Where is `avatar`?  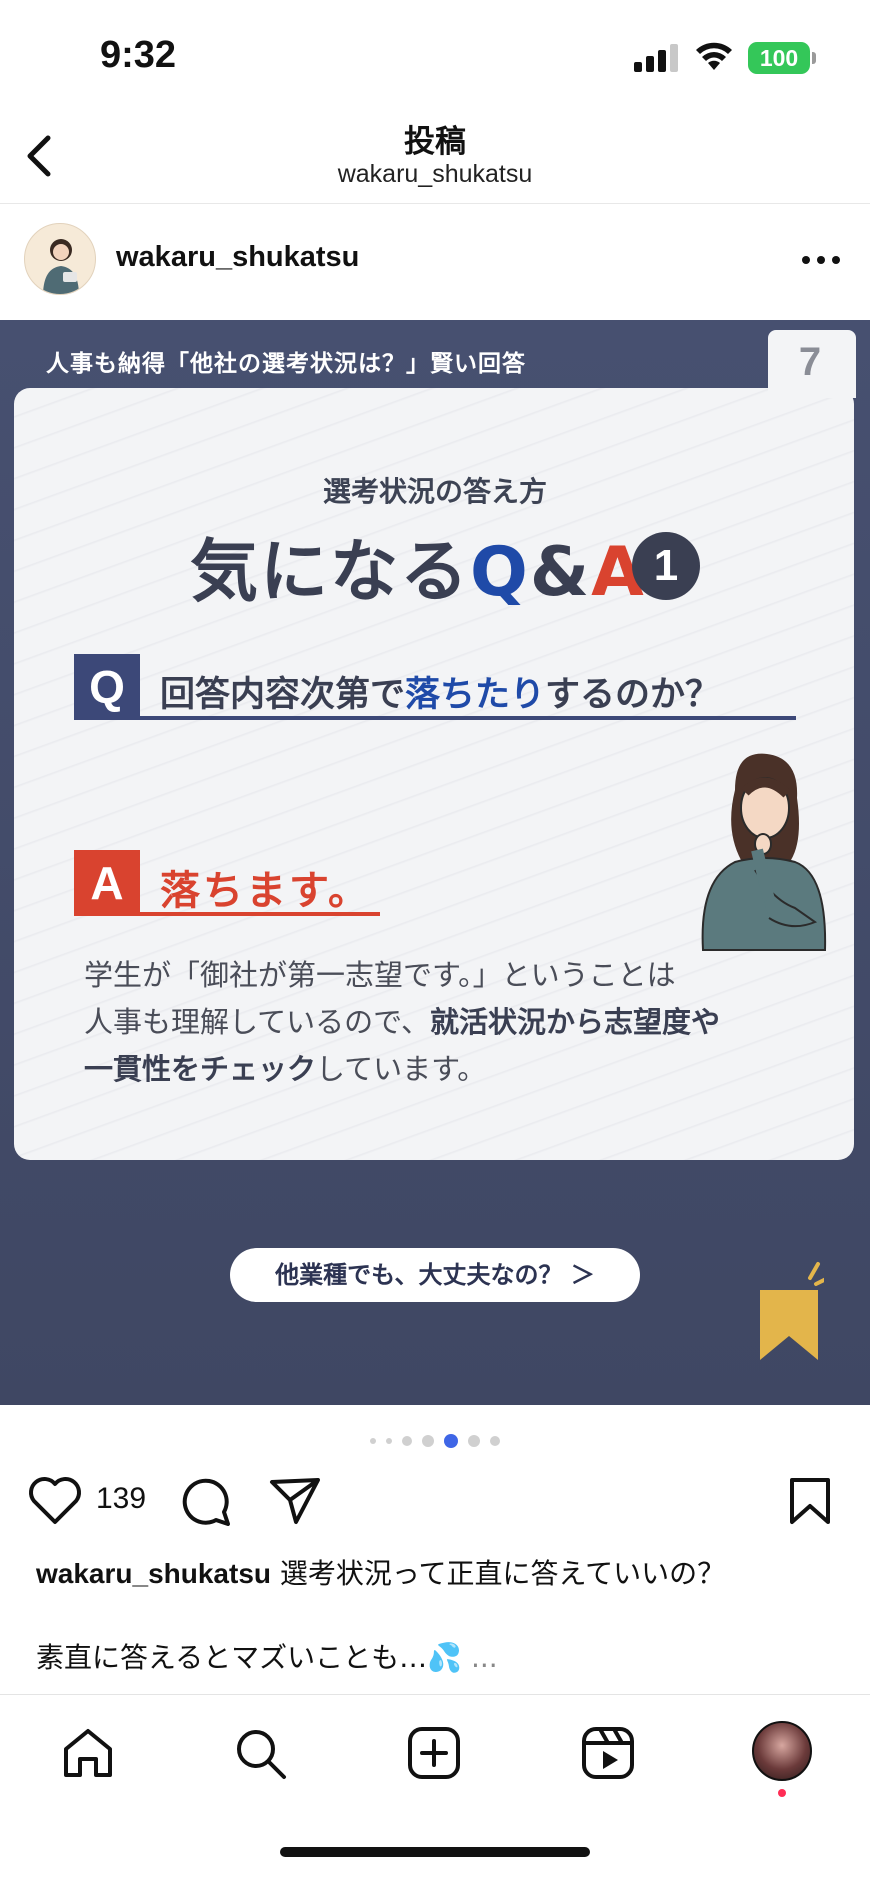
avatar is located at coordinates (60, 259).